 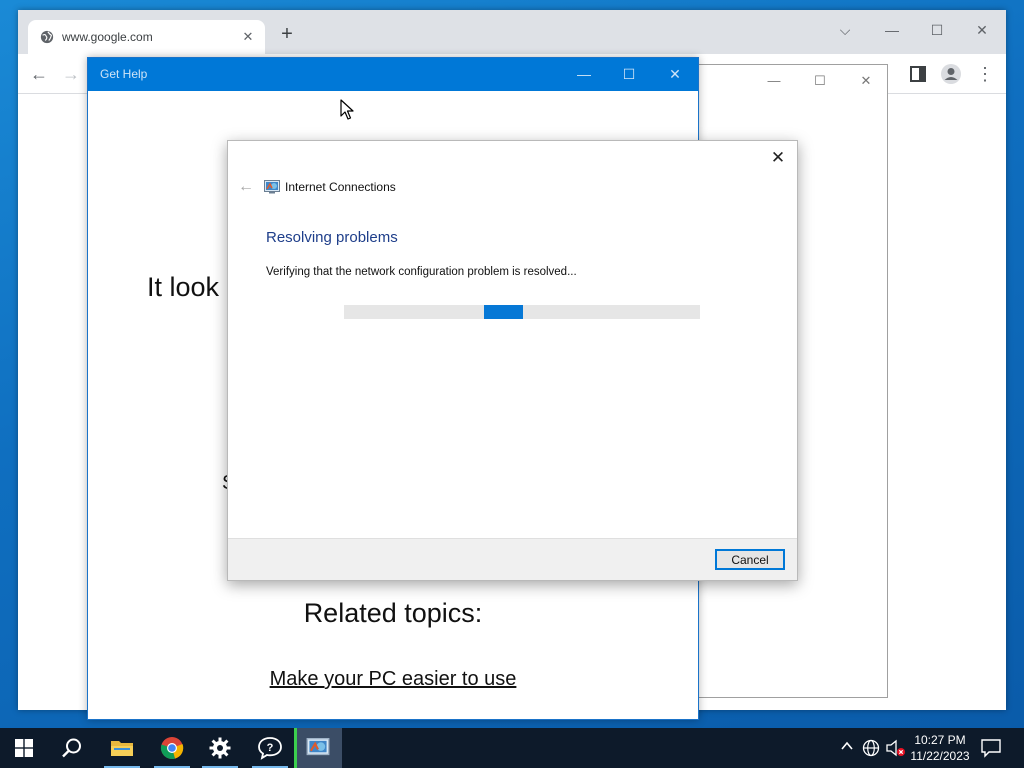 I want to click on related-topics-heading: Related topics:, so click(x=393, y=613).